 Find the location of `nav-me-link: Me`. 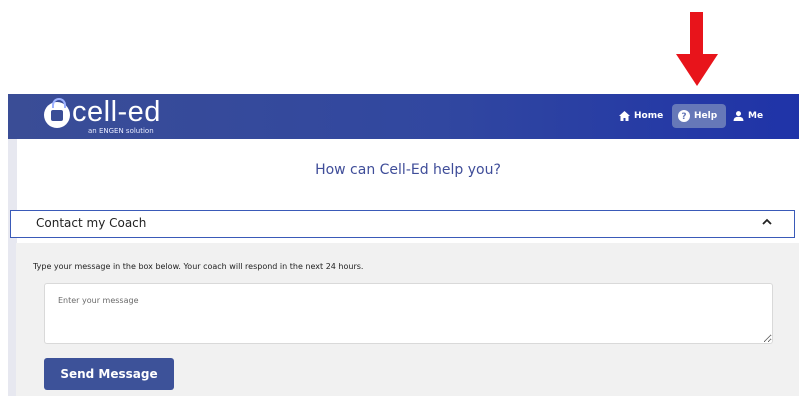

nav-me-link: Me is located at coordinates (748, 116).